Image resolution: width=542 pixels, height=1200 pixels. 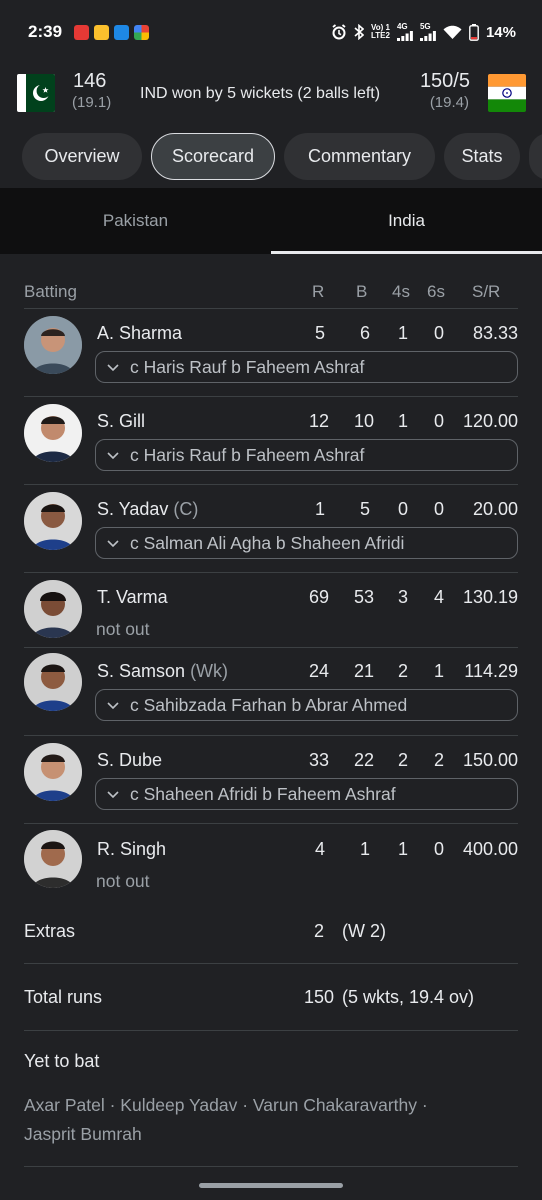 What do you see at coordinates (438, 597) in the screenshot?
I see `sixes: 4` at bounding box center [438, 597].